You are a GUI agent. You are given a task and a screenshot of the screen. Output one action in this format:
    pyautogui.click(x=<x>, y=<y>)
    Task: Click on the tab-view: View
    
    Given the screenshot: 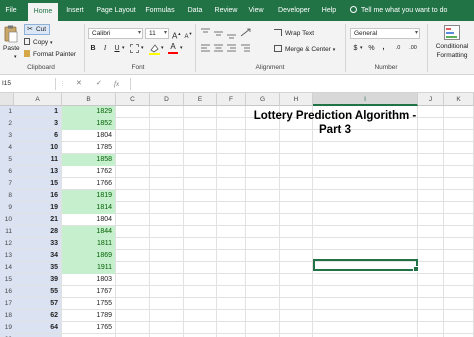 What is the action you would take?
    pyautogui.click(x=256, y=10)
    